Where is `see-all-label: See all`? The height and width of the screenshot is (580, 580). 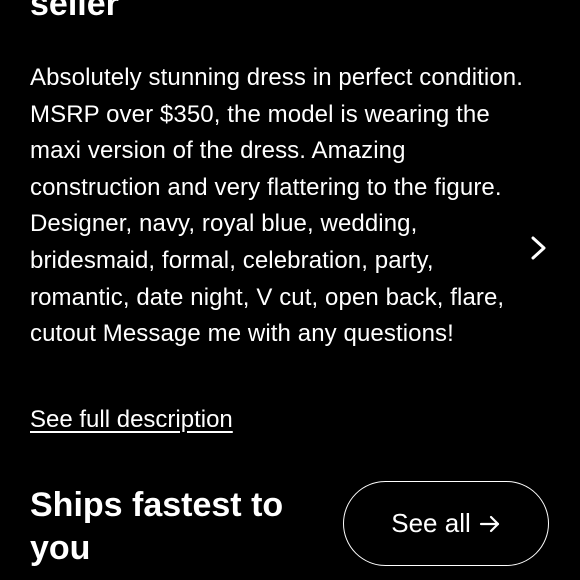
see-all-label: See all is located at coordinates (431, 523).